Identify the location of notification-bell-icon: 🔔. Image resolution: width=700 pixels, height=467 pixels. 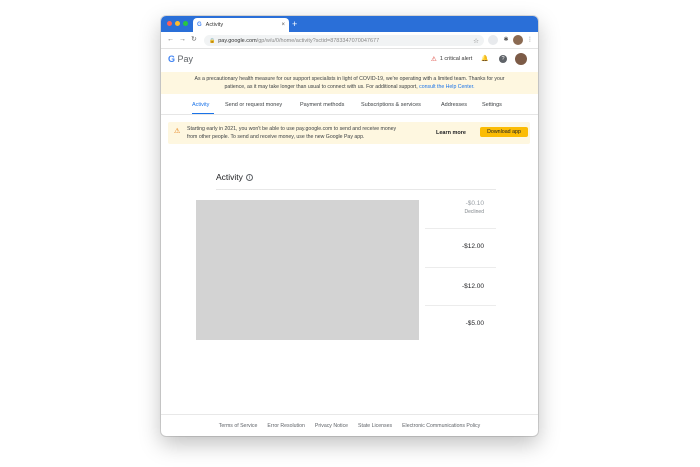
(484, 58).